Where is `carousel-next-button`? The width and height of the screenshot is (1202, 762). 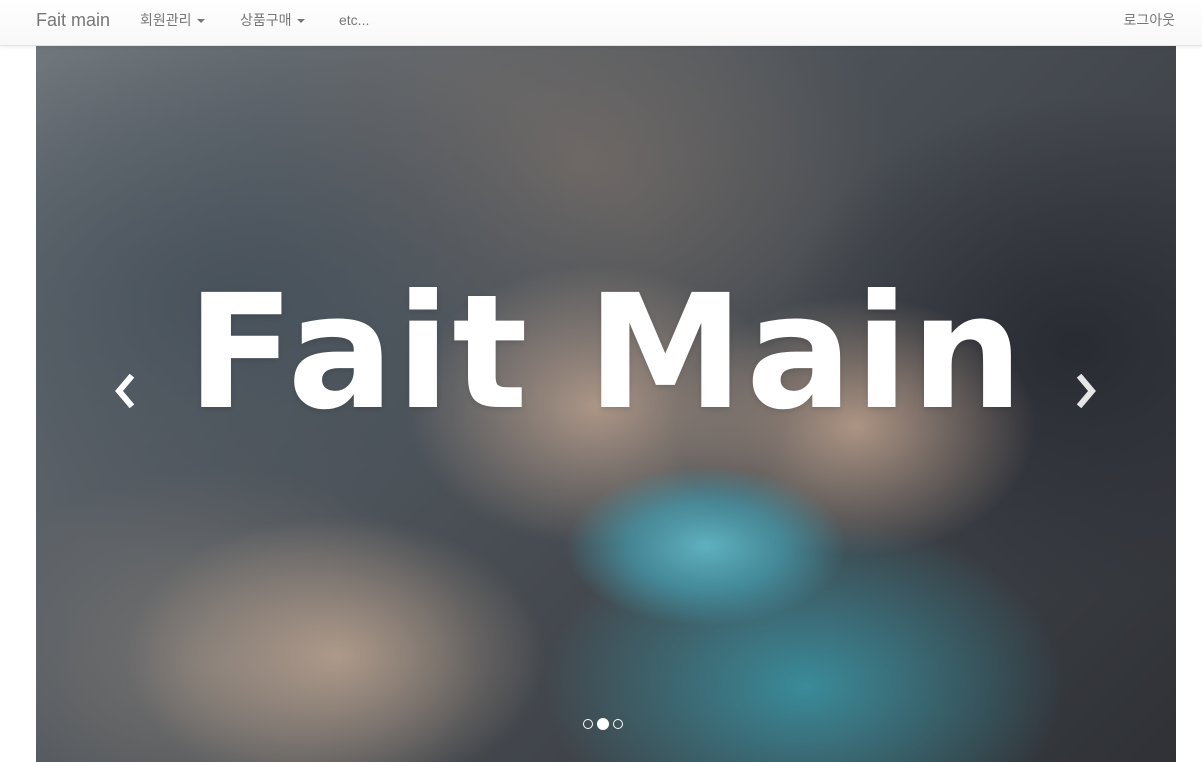 carousel-next-button is located at coordinates (1086, 391).